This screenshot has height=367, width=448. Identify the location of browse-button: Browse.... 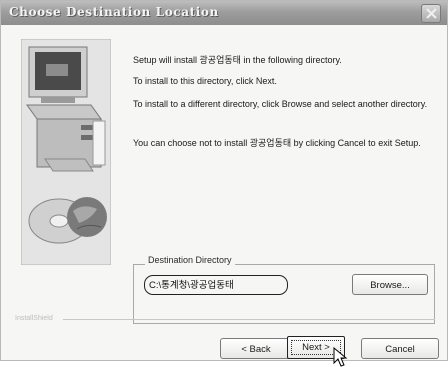
(390, 284).